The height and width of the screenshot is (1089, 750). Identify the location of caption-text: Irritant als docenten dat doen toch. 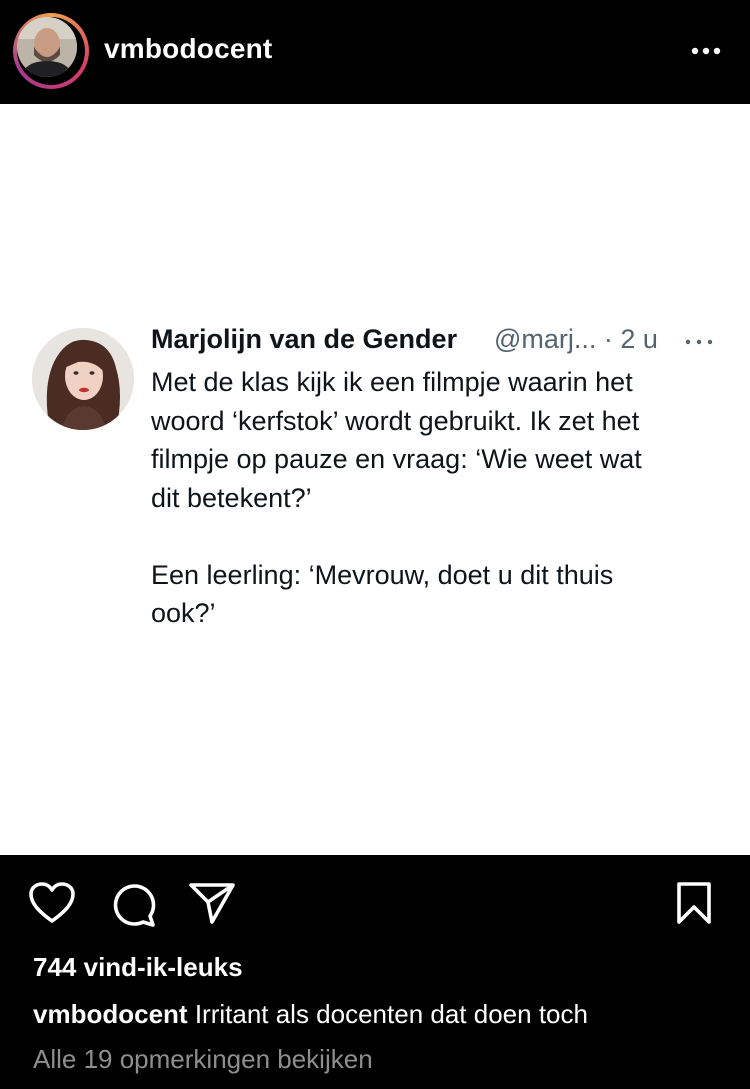
(391, 1014).